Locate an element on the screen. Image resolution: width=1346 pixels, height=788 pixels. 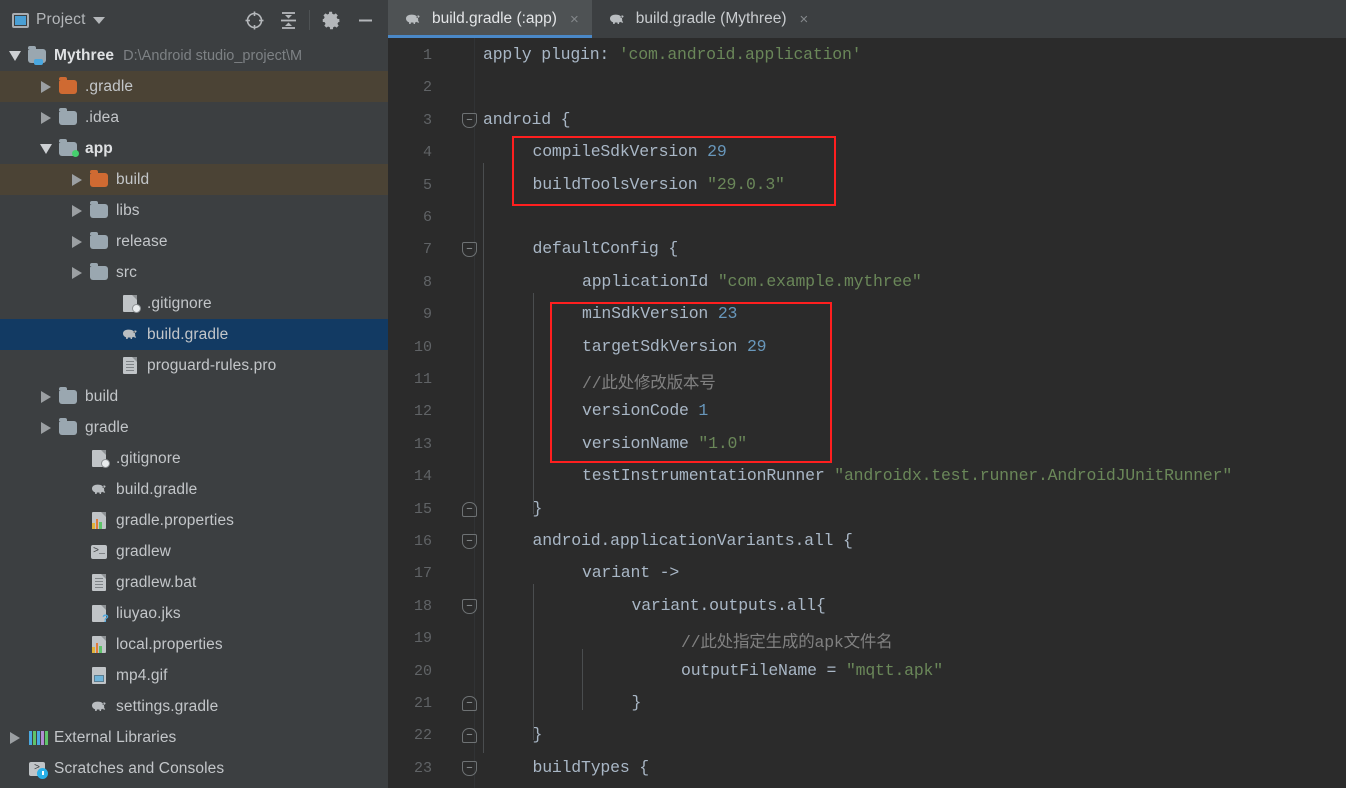
file-text-icon is located at coordinates (130, 365).